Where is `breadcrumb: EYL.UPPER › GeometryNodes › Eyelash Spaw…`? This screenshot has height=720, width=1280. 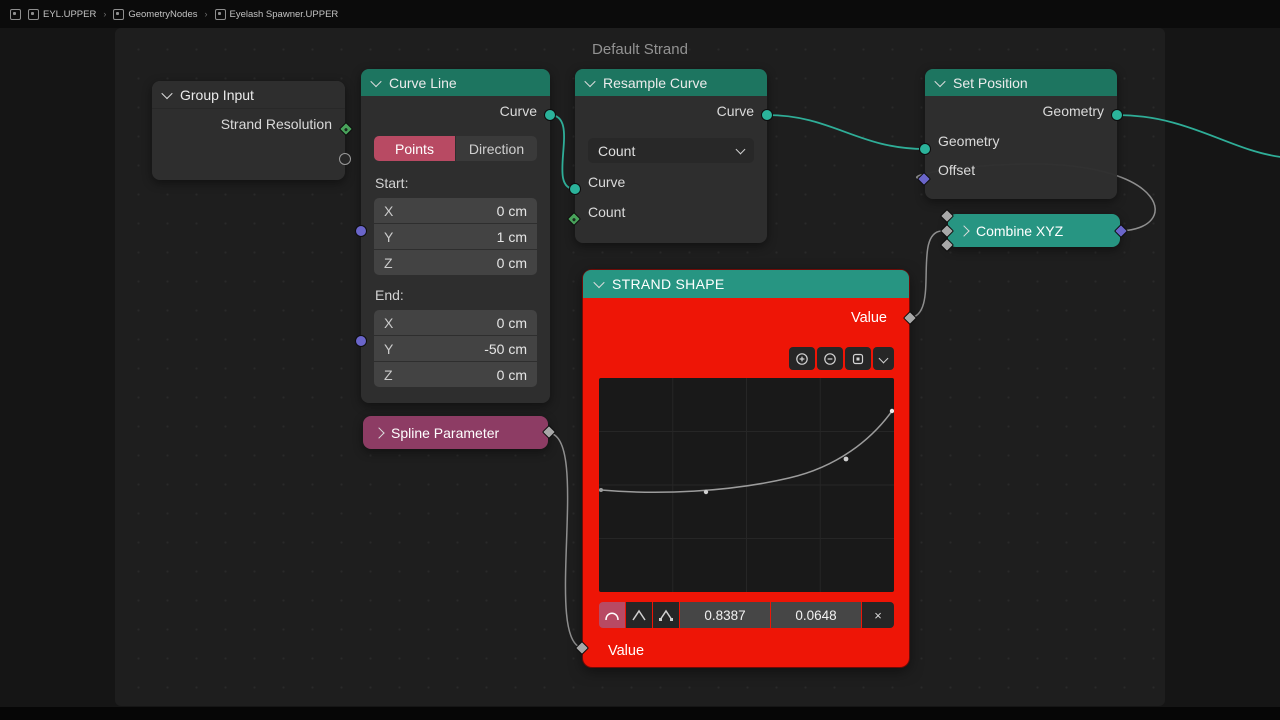 breadcrumb: EYL.UPPER › GeometryNodes › Eyelash Spaw… is located at coordinates (640, 14).